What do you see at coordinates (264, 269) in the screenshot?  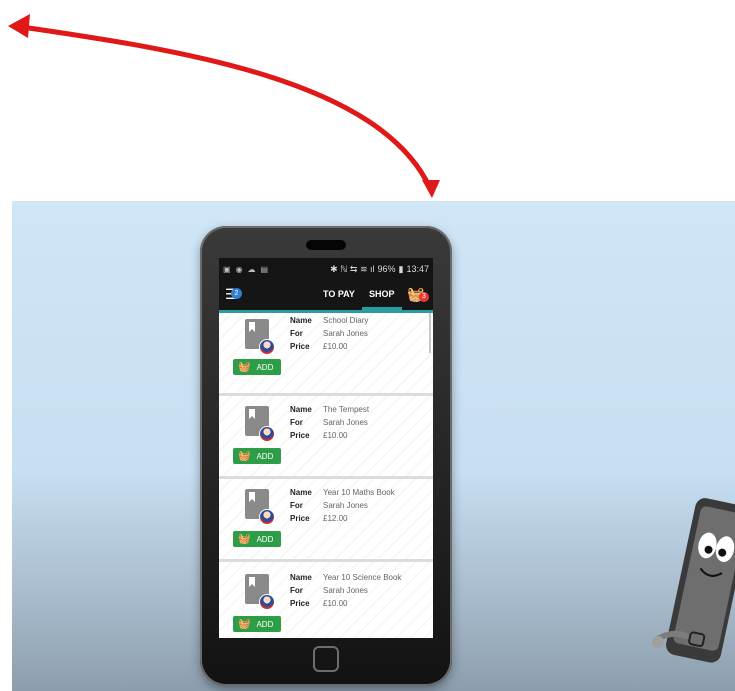 I see `briefcase-icon: ▤` at bounding box center [264, 269].